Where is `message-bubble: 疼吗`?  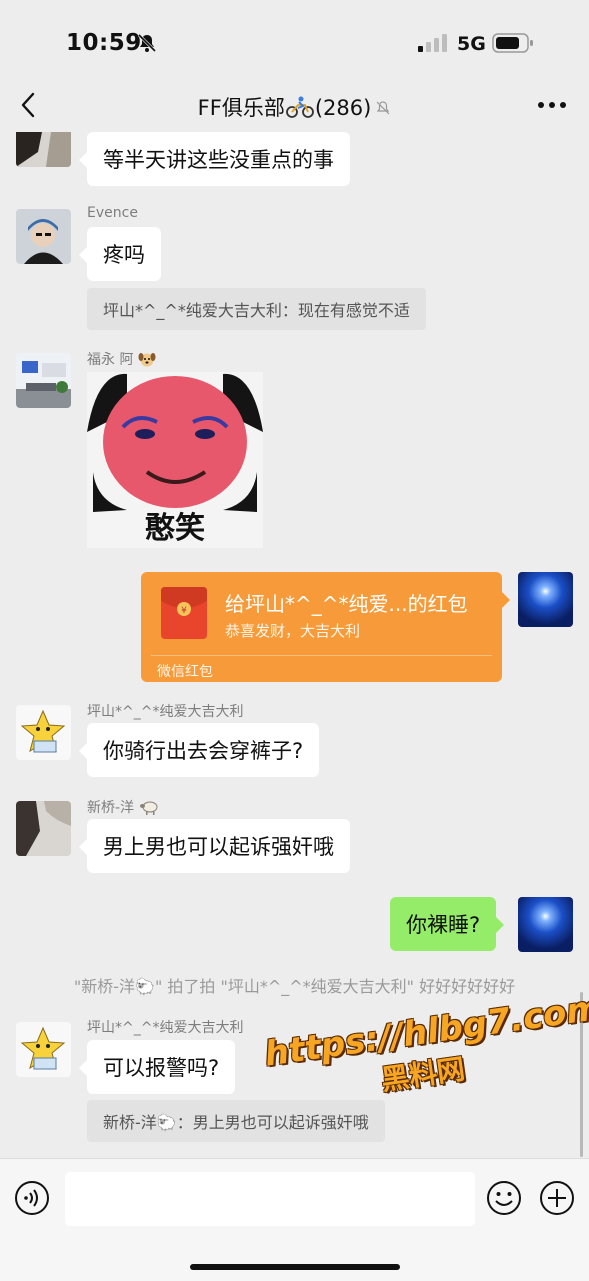 message-bubble: 疼吗 is located at coordinates (120, 254).